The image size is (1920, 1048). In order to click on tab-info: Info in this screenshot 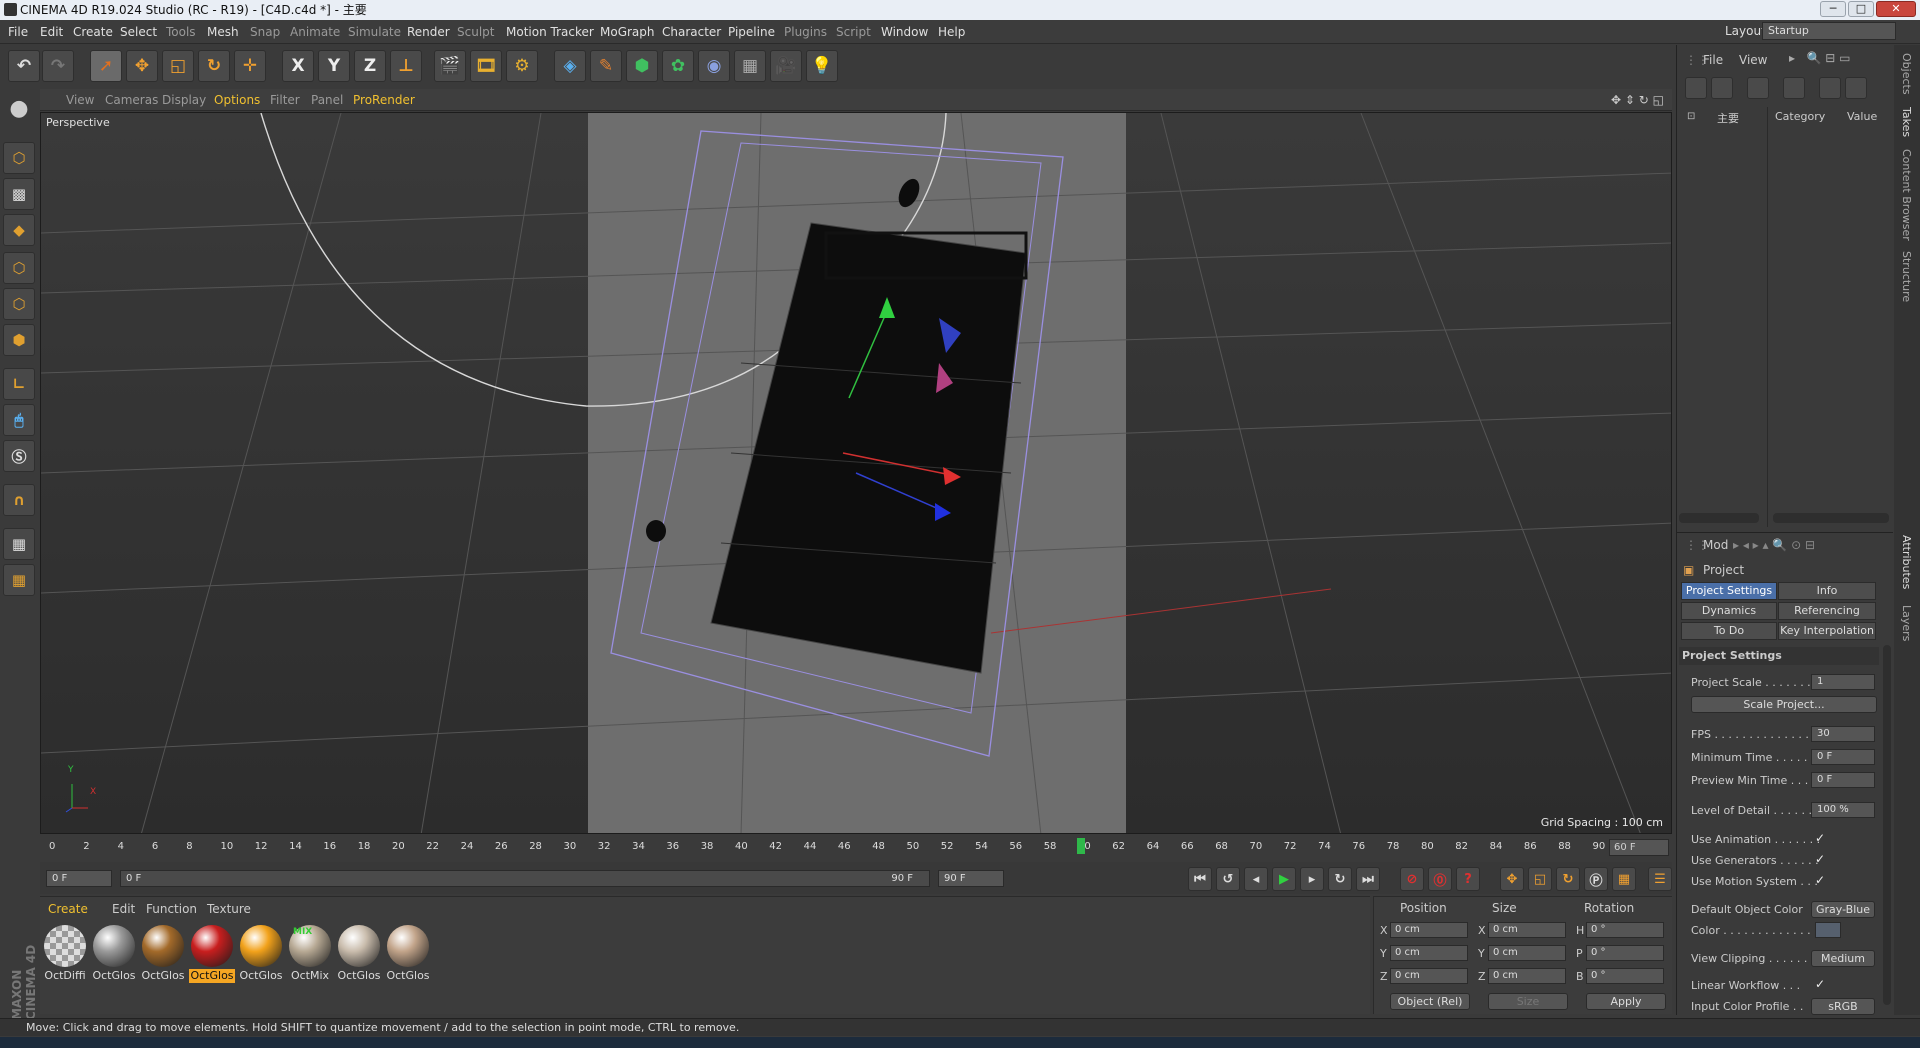, I will do `click(1827, 591)`.